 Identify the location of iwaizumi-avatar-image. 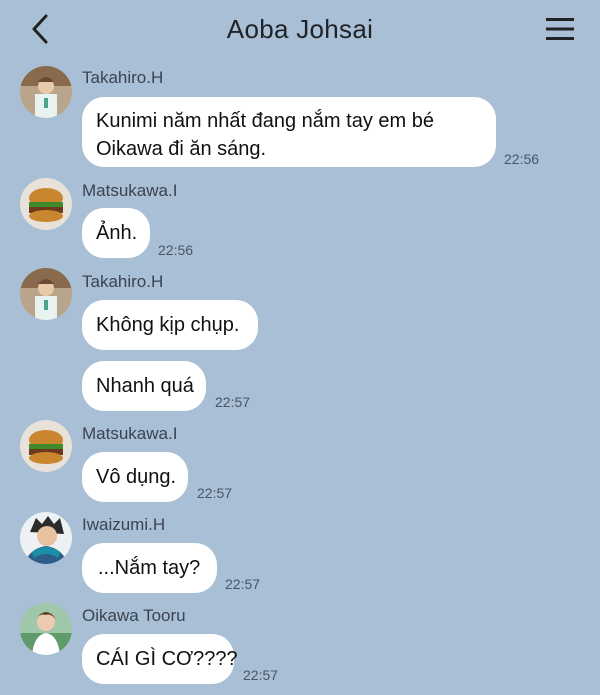
(46, 538).